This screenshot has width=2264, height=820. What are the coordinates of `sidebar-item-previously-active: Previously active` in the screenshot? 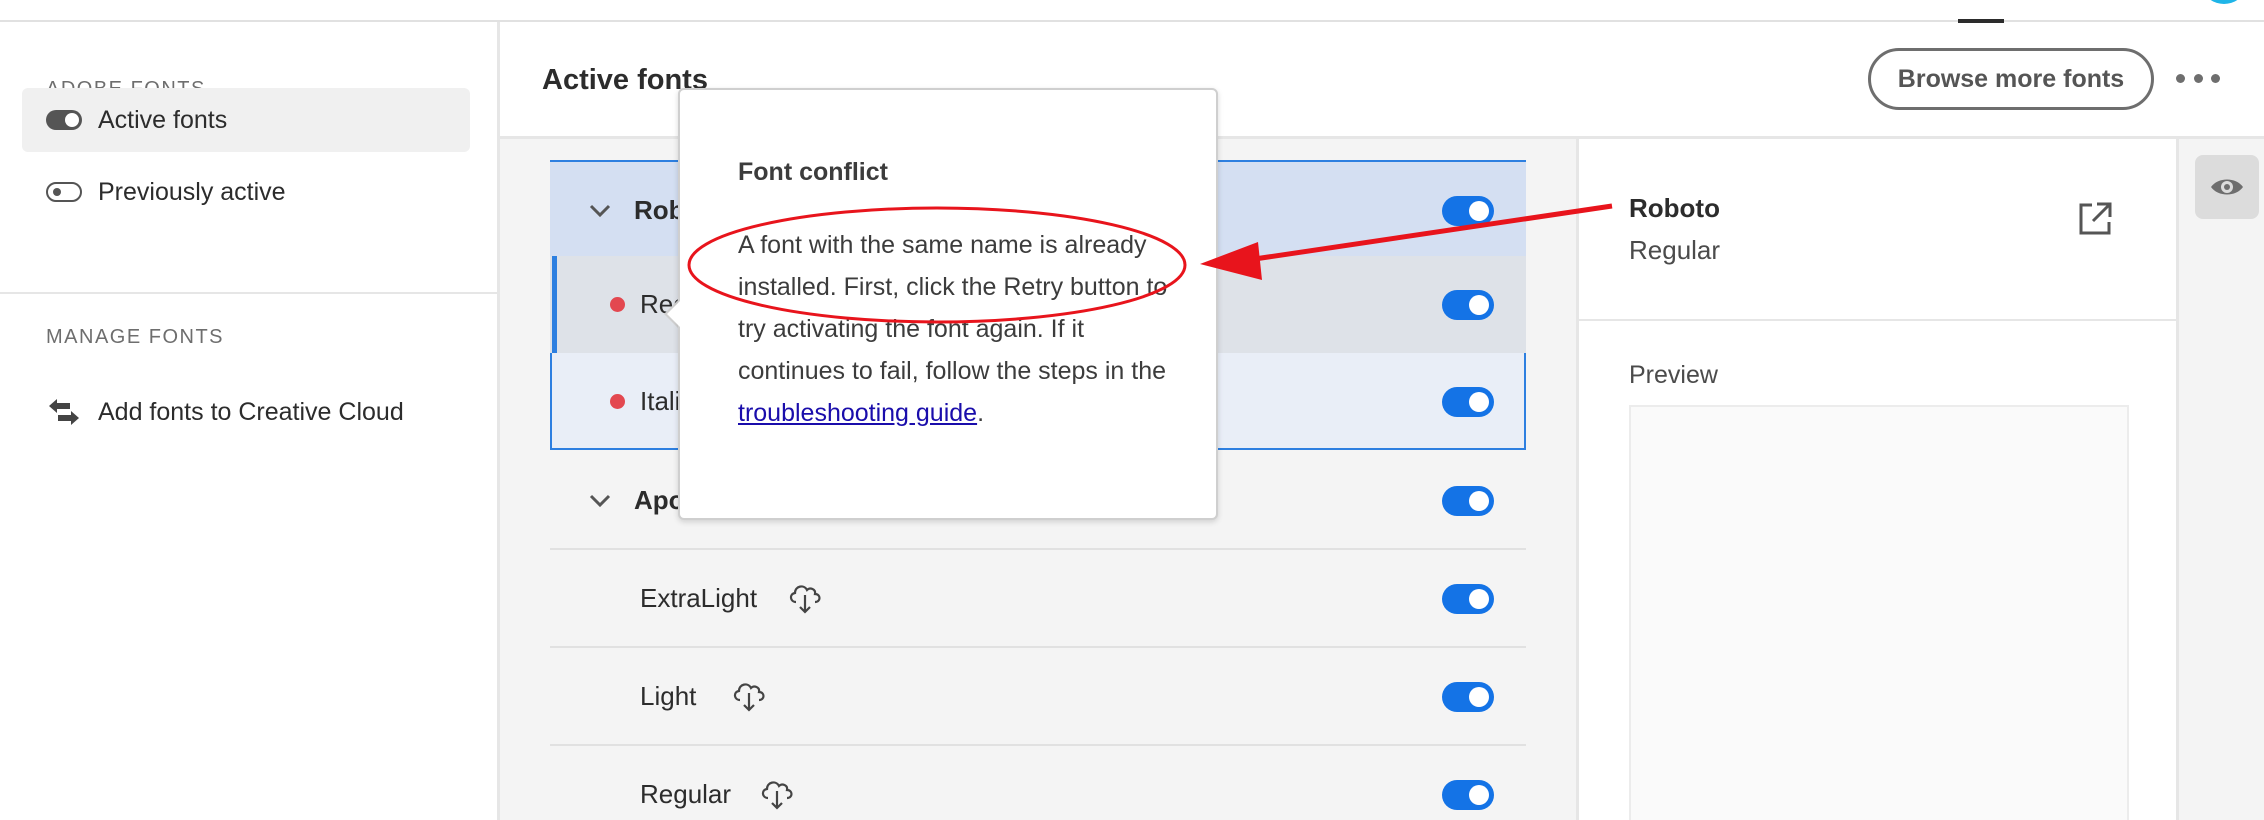 It's located at (246, 192).